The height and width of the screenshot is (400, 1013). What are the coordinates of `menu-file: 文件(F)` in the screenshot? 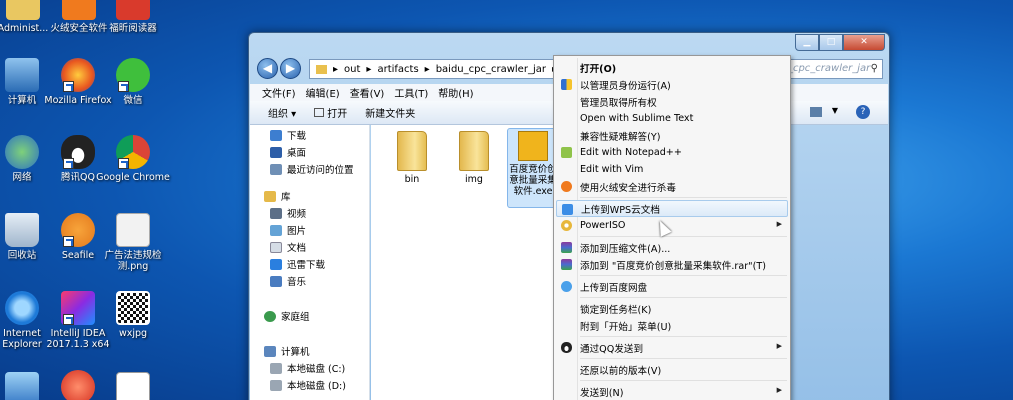 It's located at (279, 92).